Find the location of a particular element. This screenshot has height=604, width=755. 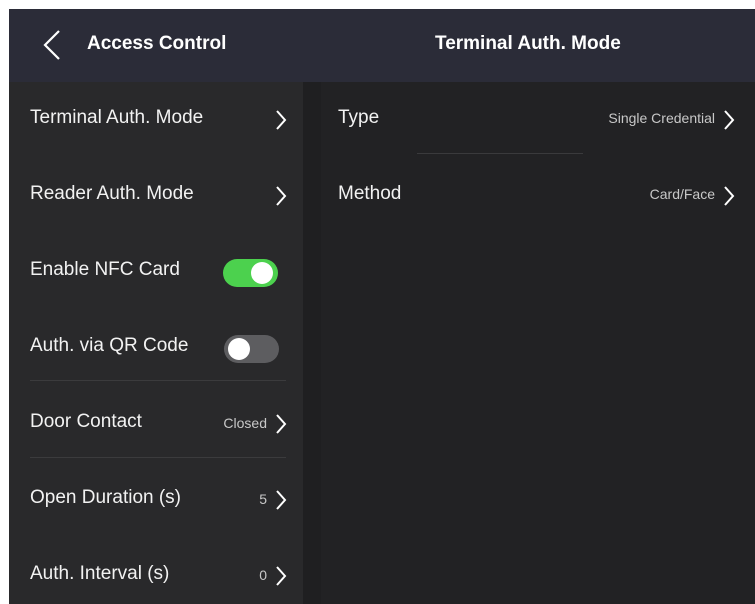

door-contact-value: Closed is located at coordinates (245, 423).